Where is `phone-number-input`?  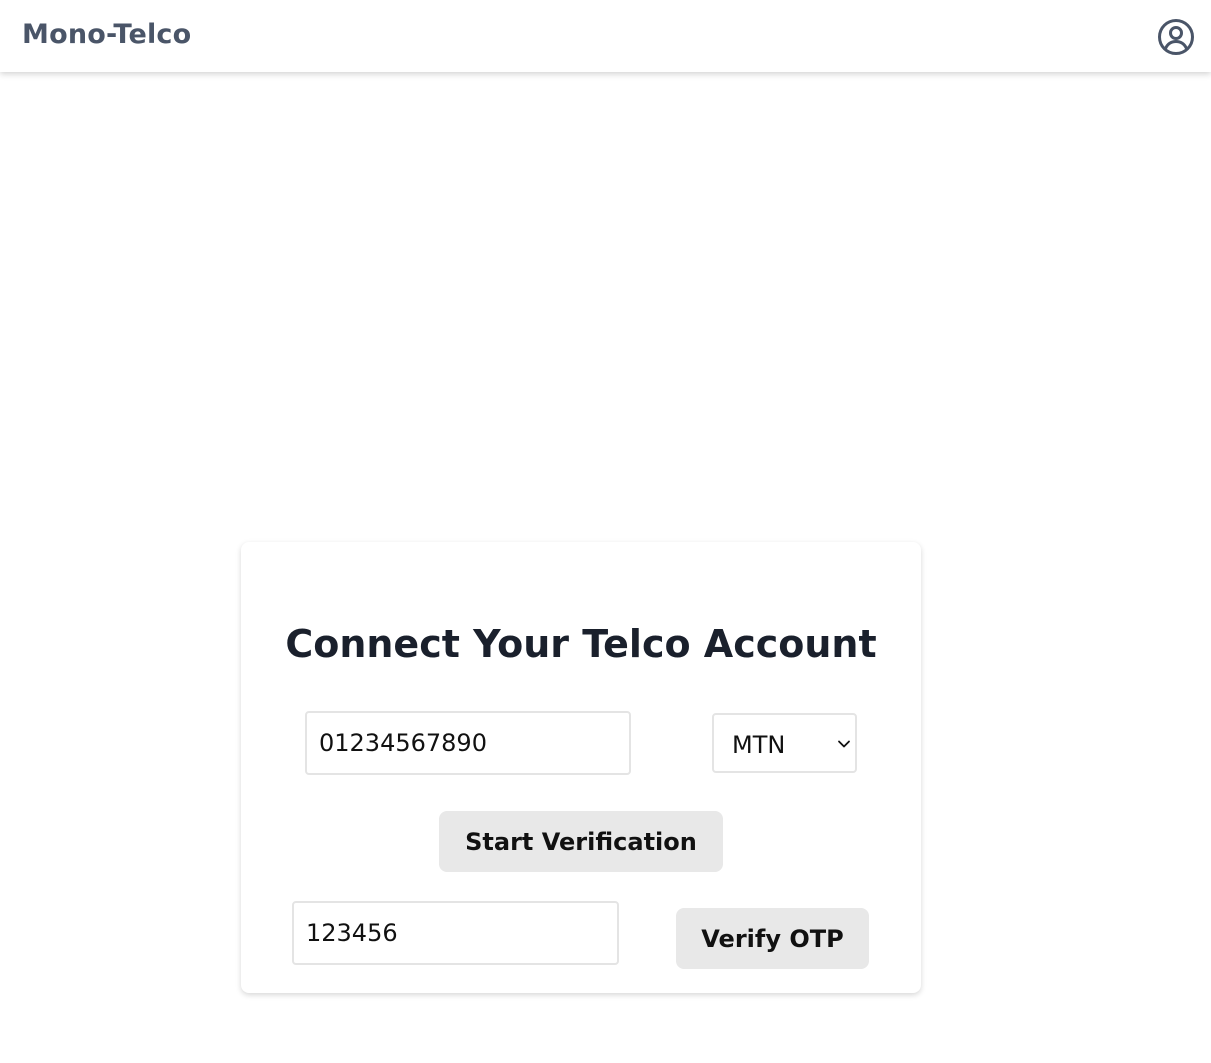 phone-number-input is located at coordinates (468, 743).